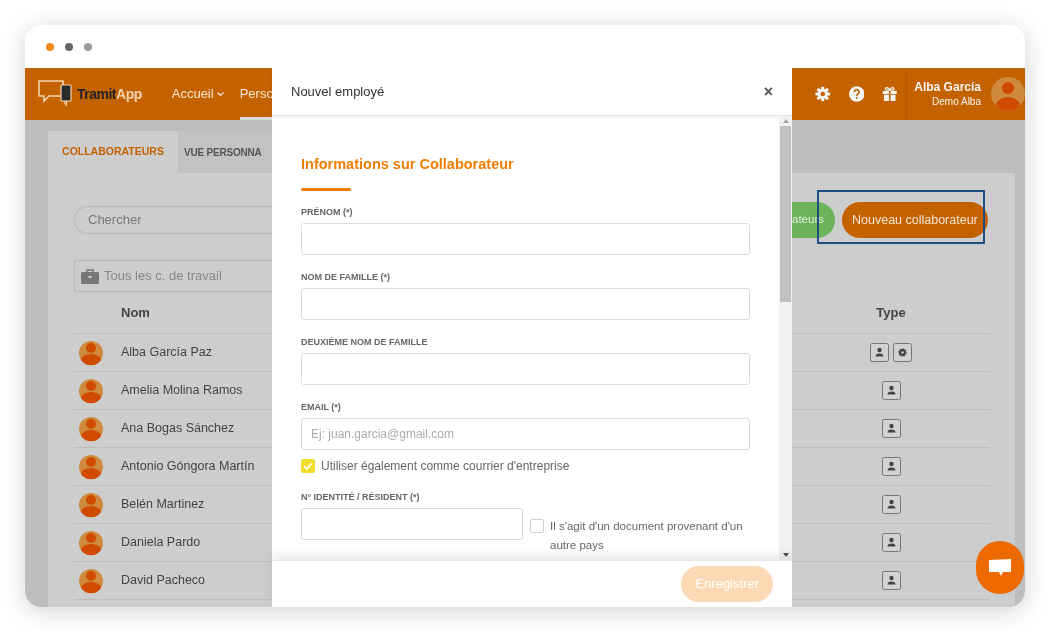 The width and height of the screenshot is (1061, 633). I want to click on chat-icon, so click(1000, 567).